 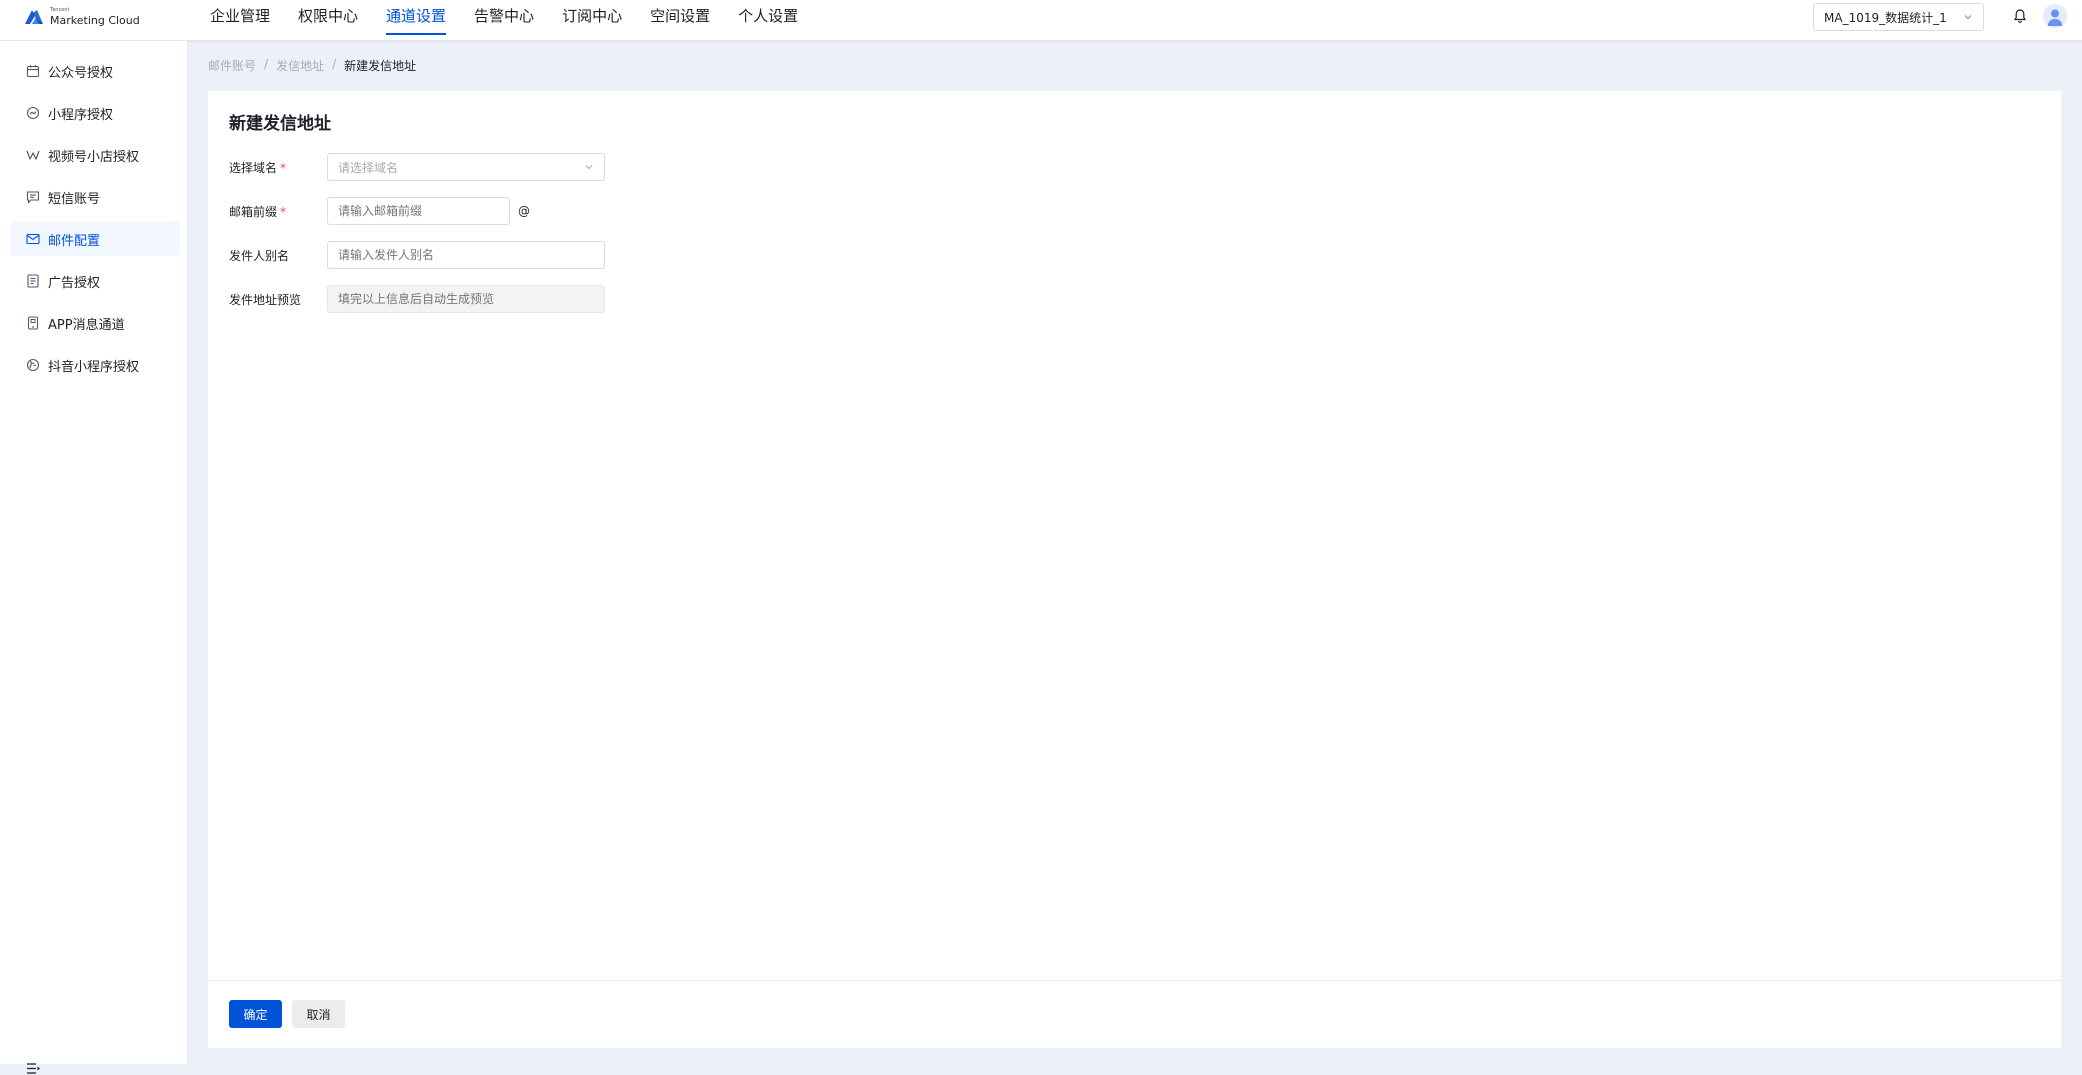 I want to click on sidebar-item-sms: 短信账号, so click(x=95, y=197).